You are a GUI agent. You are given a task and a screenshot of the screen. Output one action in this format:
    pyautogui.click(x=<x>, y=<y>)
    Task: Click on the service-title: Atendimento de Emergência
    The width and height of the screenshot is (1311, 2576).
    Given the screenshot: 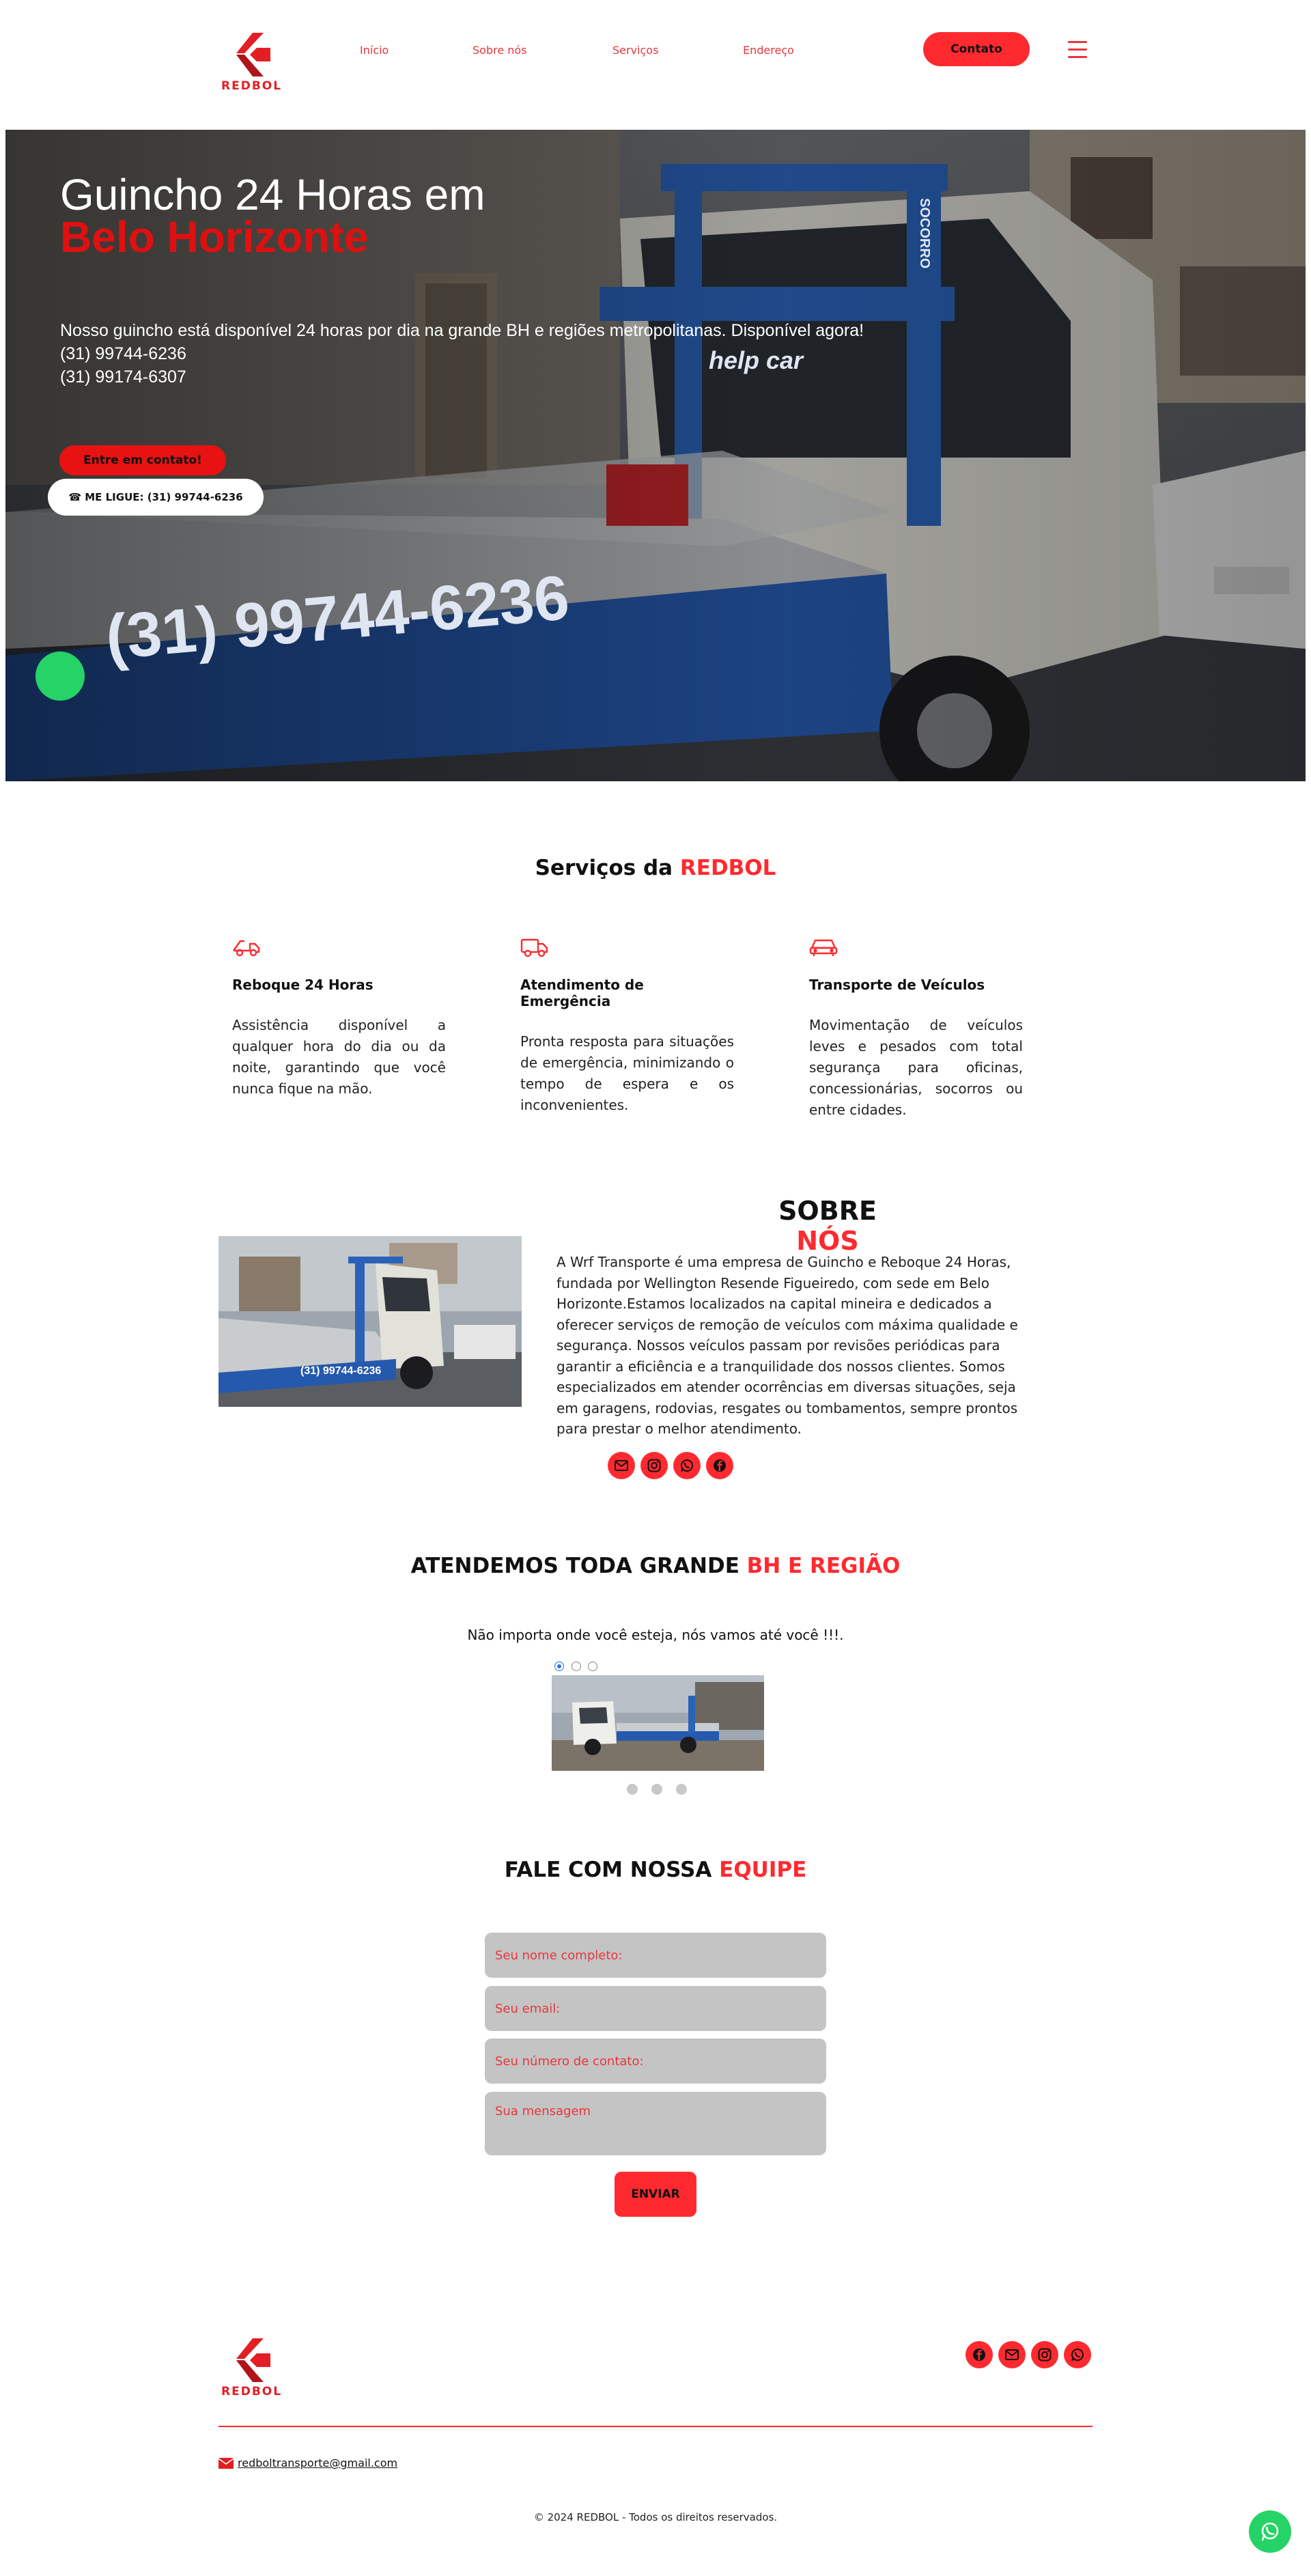 What is the action you would take?
    pyautogui.click(x=582, y=993)
    